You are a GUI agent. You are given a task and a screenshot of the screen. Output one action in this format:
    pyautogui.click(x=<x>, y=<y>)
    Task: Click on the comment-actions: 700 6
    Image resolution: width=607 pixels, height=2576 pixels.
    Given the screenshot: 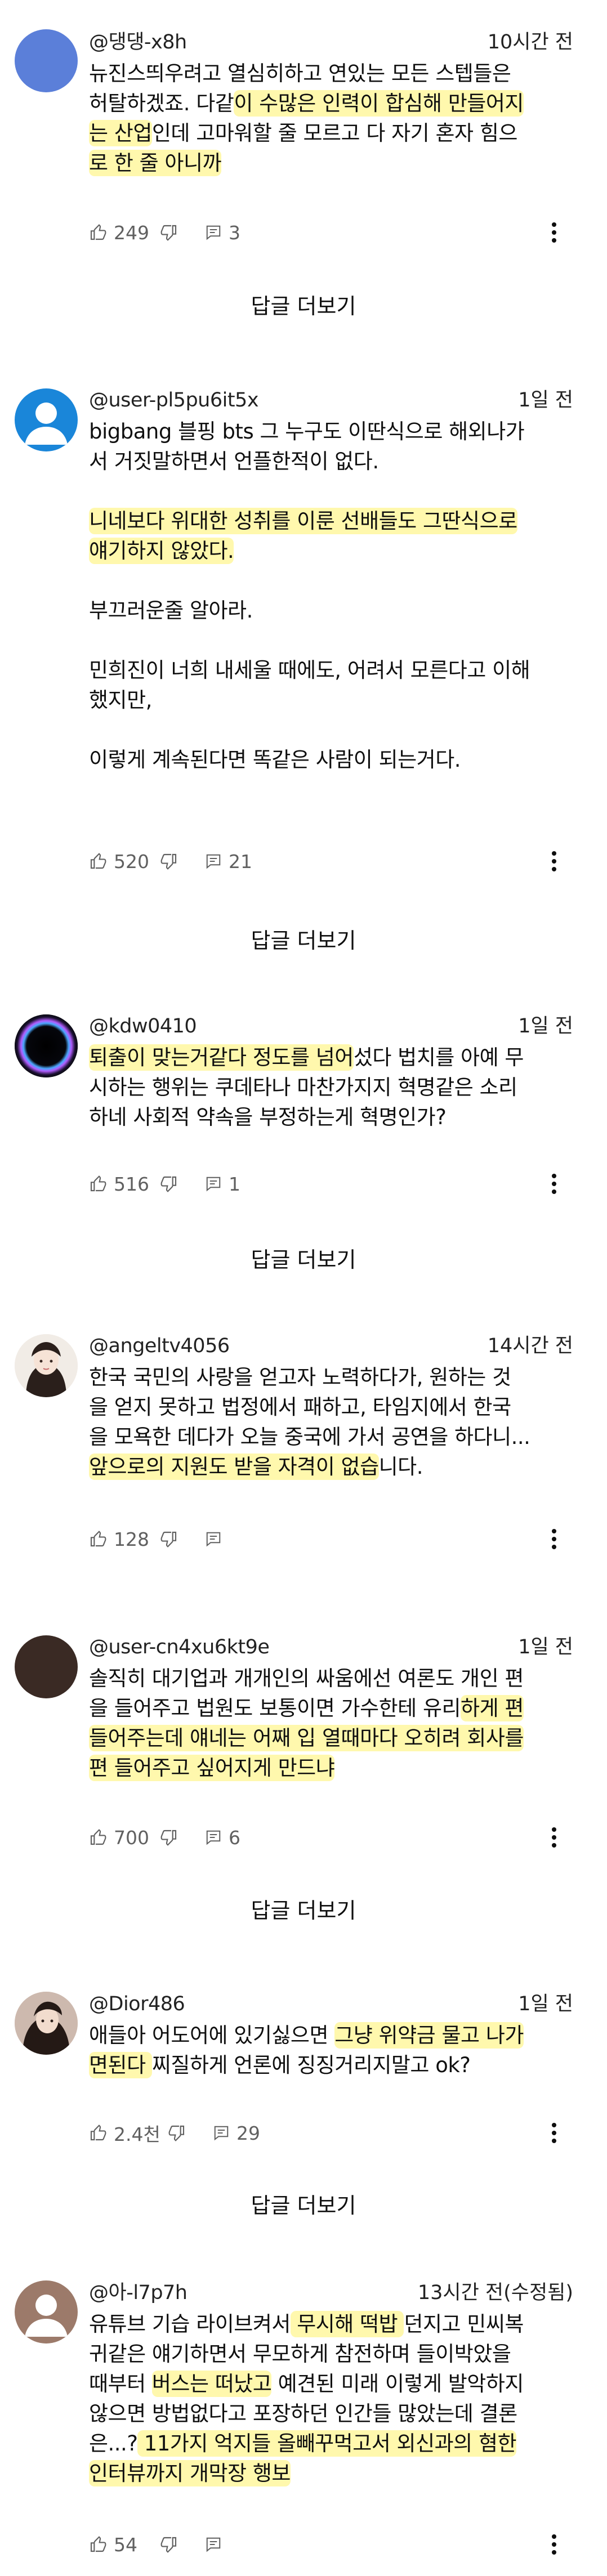 What is the action you would take?
    pyautogui.click(x=331, y=1837)
    